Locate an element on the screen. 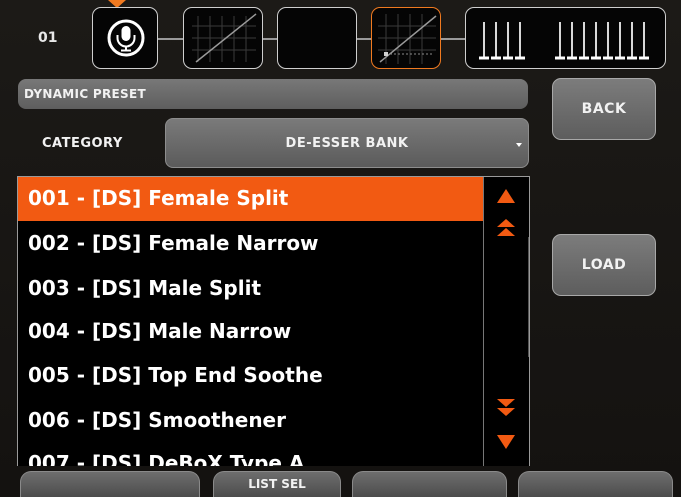 This screenshot has height=497, width=681. list-item-label: 004 - [DS] Male Narrow is located at coordinates (160, 331).